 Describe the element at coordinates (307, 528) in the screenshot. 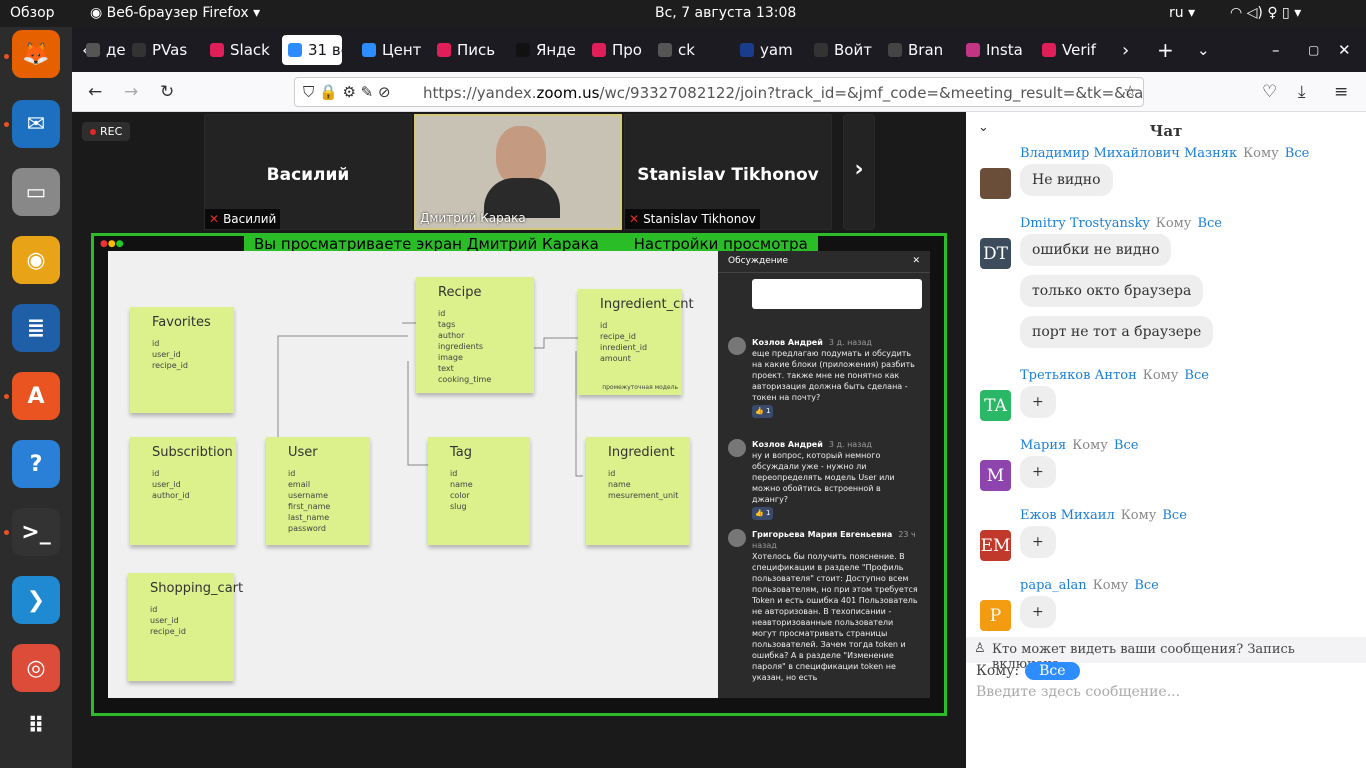

I see `note-field: password` at that location.